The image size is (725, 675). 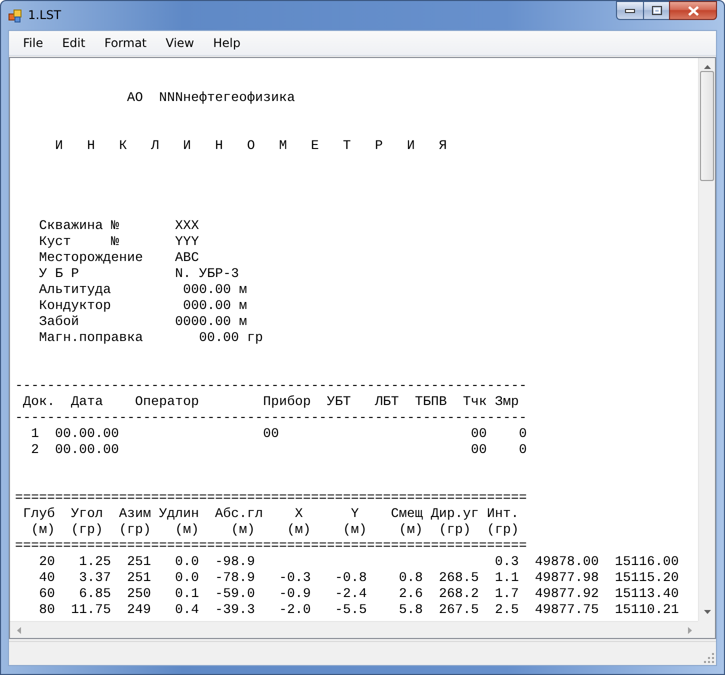 What do you see at coordinates (73, 42) in the screenshot?
I see `menu-item: Edit` at bounding box center [73, 42].